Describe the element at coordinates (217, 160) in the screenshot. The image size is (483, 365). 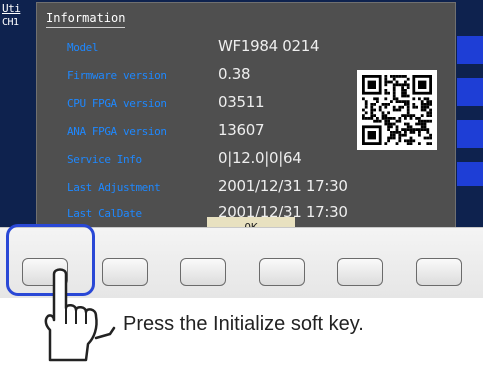
I see `info-row-service-info: Service Info 0|12.0|0|64` at that location.